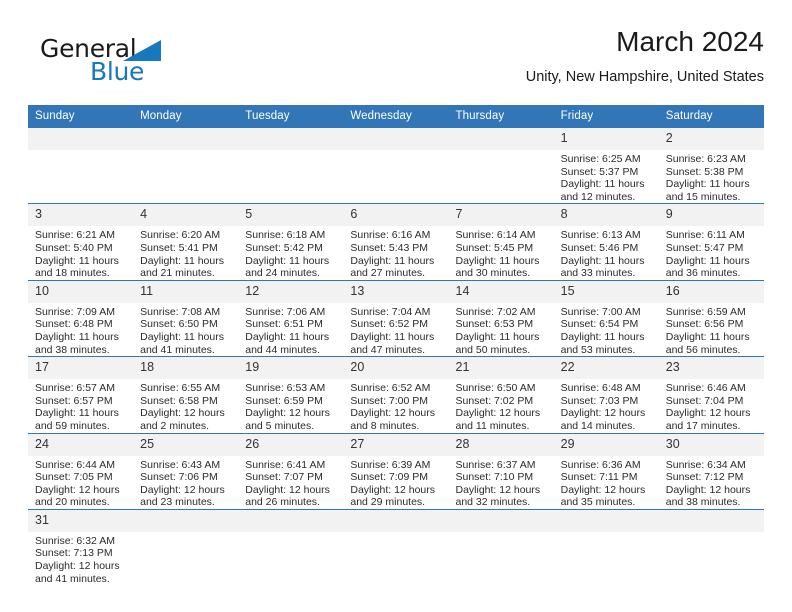 This screenshot has height=612, width=792. What do you see at coordinates (180, 235) in the screenshot?
I see `sunrise-text: Sunrise: 6:20 AM` at bounding box center [180, 235].